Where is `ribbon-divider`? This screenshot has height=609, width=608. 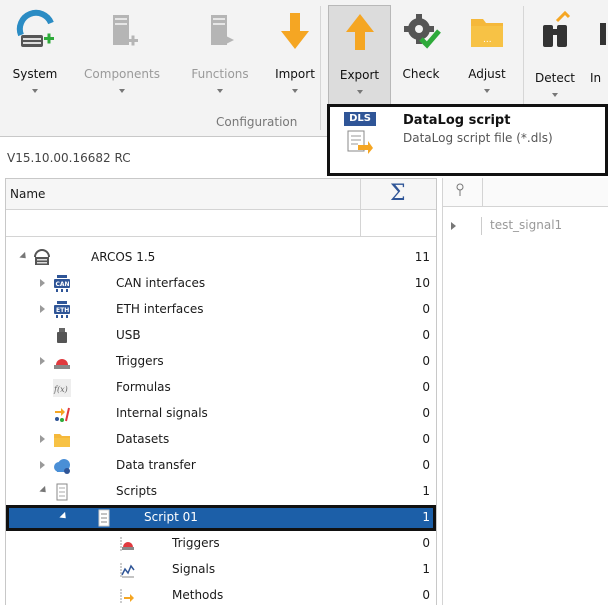
ribbon-divider is located at coordinates (320, 68).